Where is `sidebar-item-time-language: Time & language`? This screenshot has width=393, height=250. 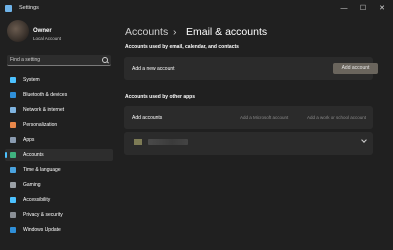 sidebar-item-time-language: Time & language is located at coordinates (59, 170).